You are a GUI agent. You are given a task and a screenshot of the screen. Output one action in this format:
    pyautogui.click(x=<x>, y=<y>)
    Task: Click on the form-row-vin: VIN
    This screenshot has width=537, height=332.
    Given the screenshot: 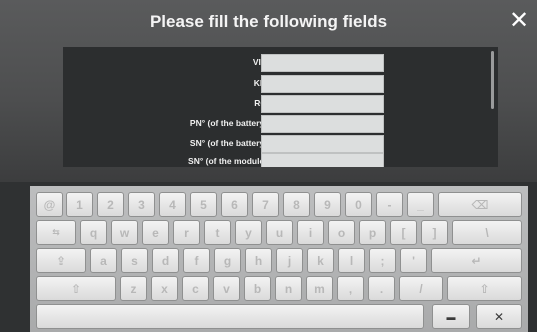 What is the action you would take?
    pyautogui.click(x=228, y=63)
    